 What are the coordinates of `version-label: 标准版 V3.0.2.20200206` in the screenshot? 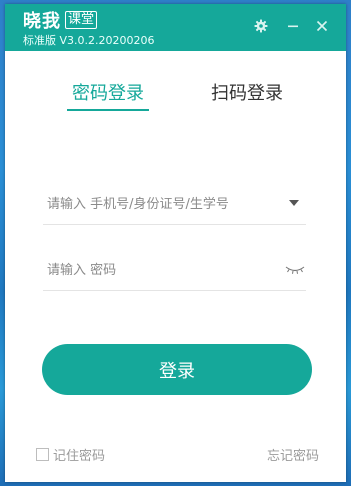 It's located at (89, 40).